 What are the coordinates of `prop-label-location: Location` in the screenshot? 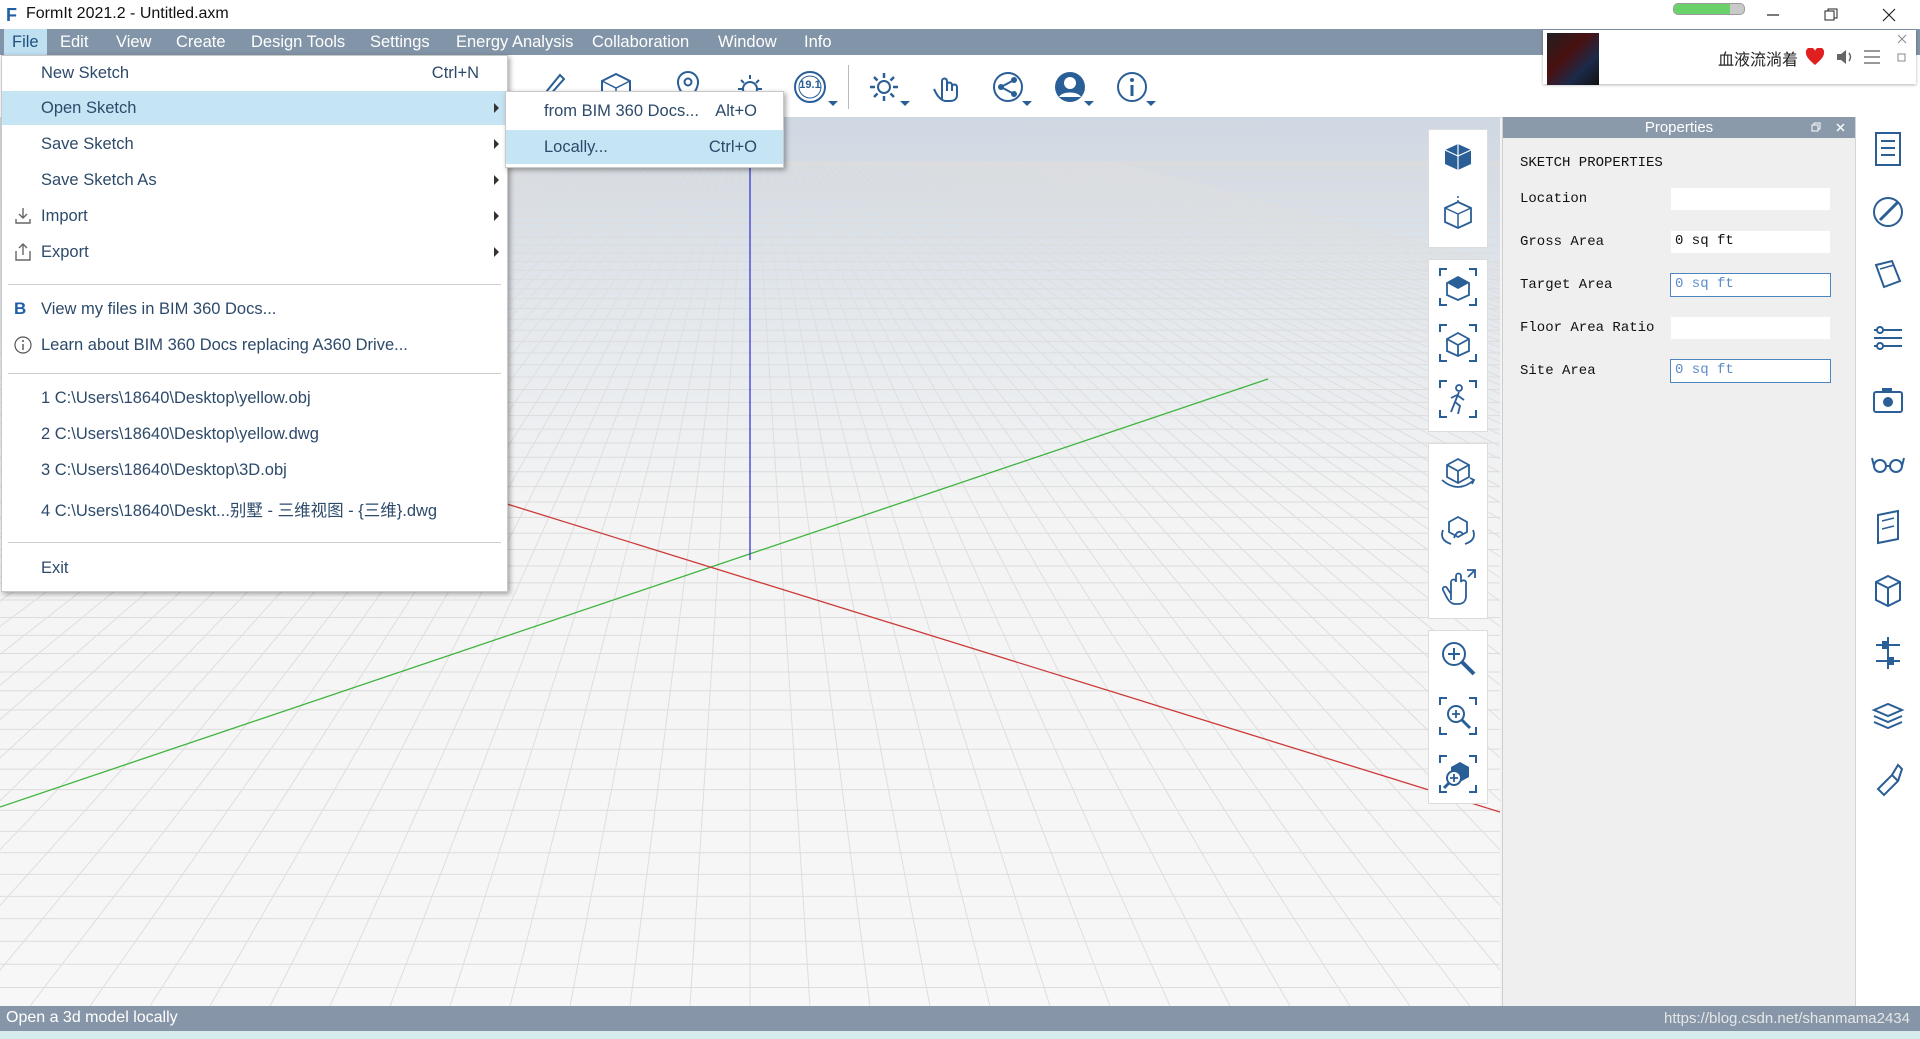 It's located at (1554, 199).